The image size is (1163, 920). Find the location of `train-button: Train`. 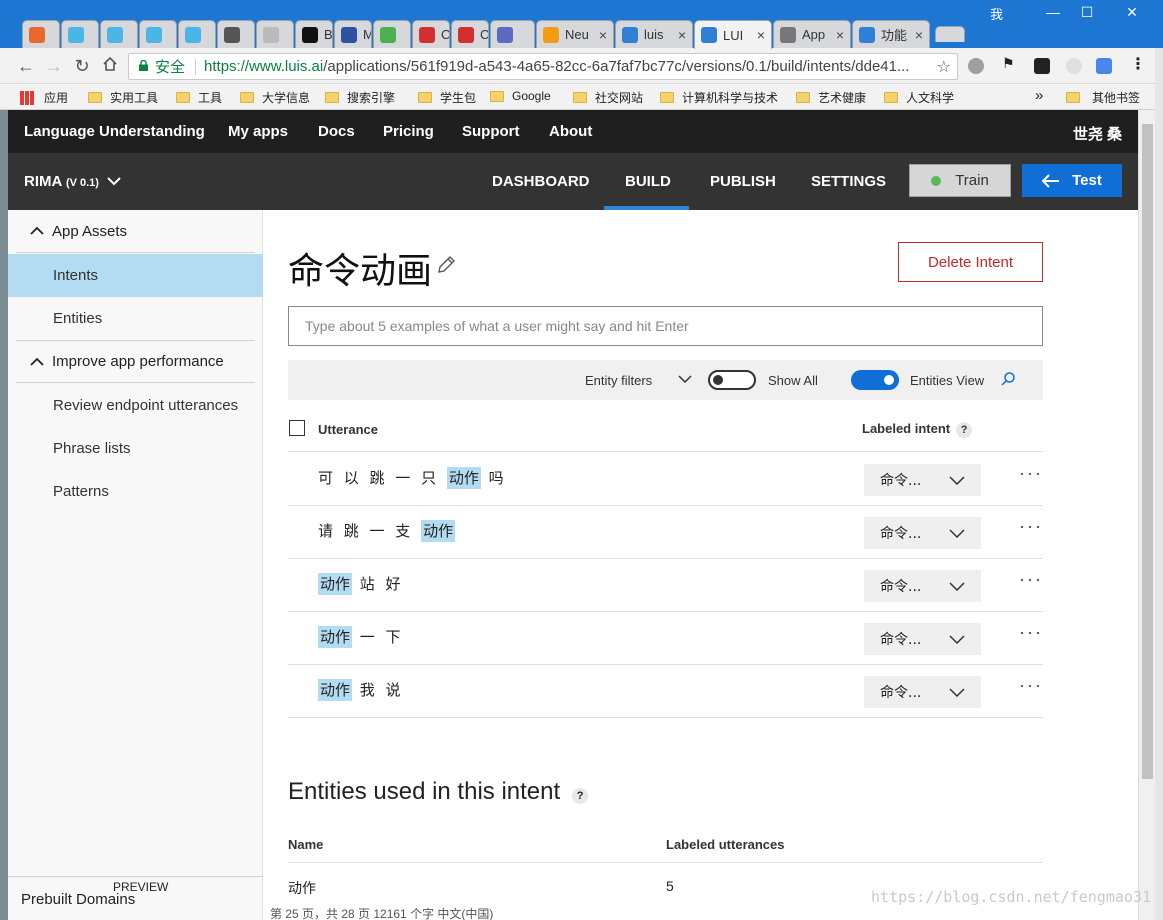

train-button: Train is located at coordinates (960, 180).